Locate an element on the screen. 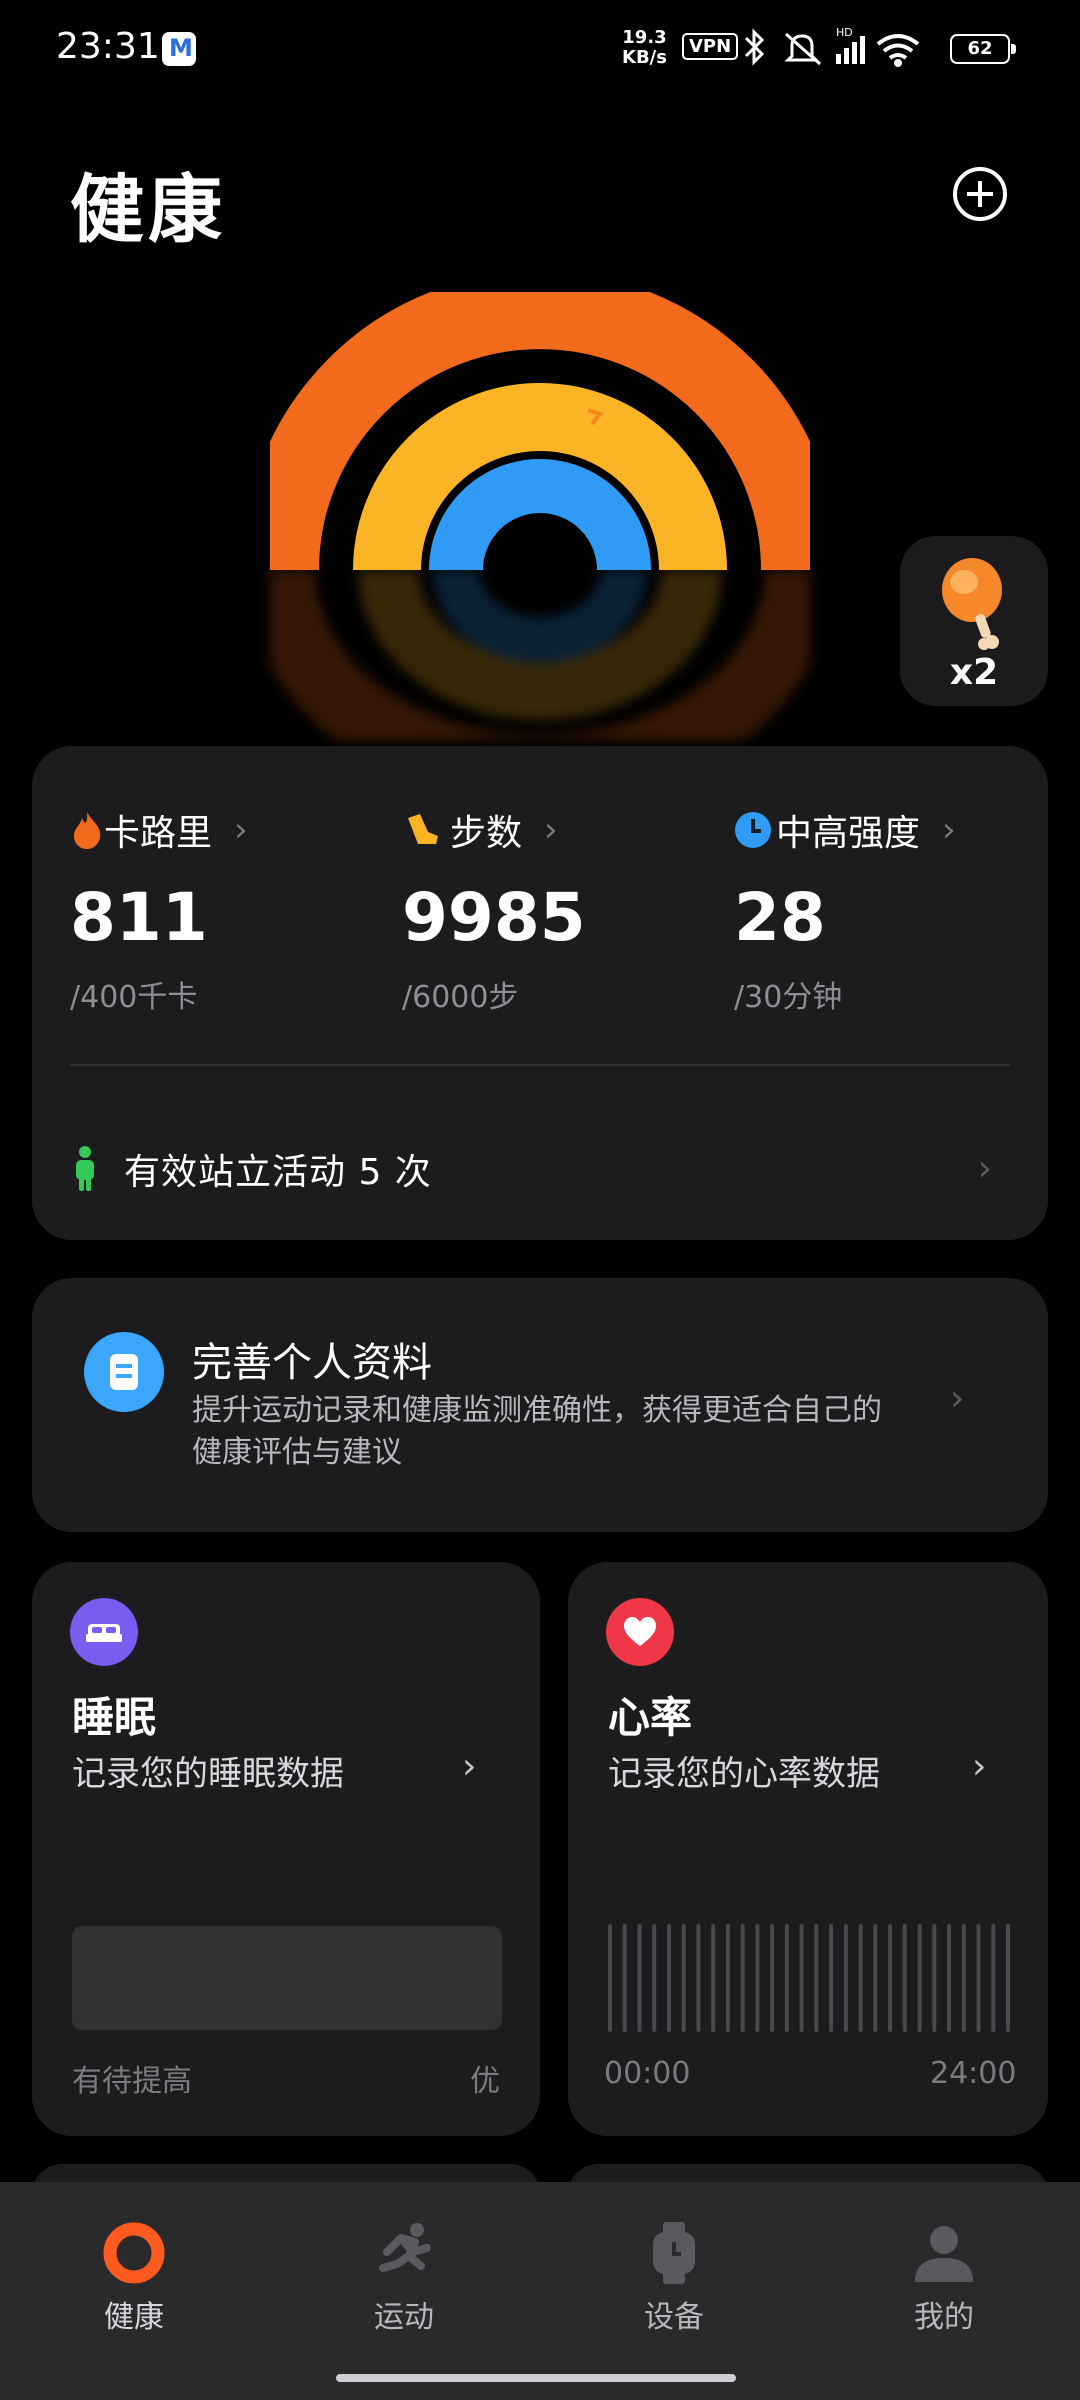 This screenshot has height=2400, width=1080. sleep-scale-high: 优 is located at coordinates (485, 2081).